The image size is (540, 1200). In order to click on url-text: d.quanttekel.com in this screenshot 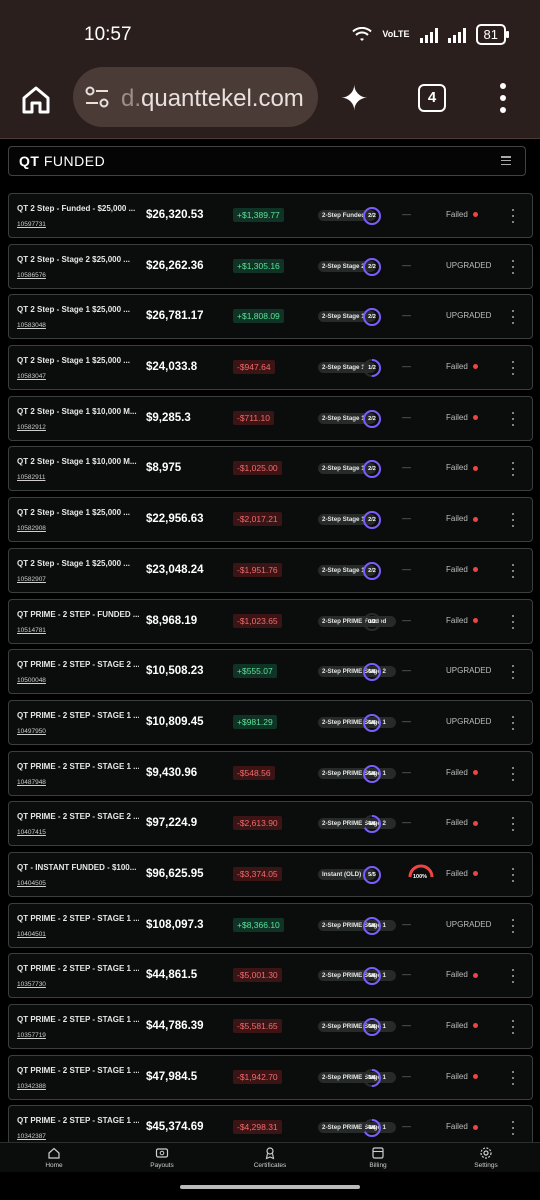, I will do `click(212, 99)`.